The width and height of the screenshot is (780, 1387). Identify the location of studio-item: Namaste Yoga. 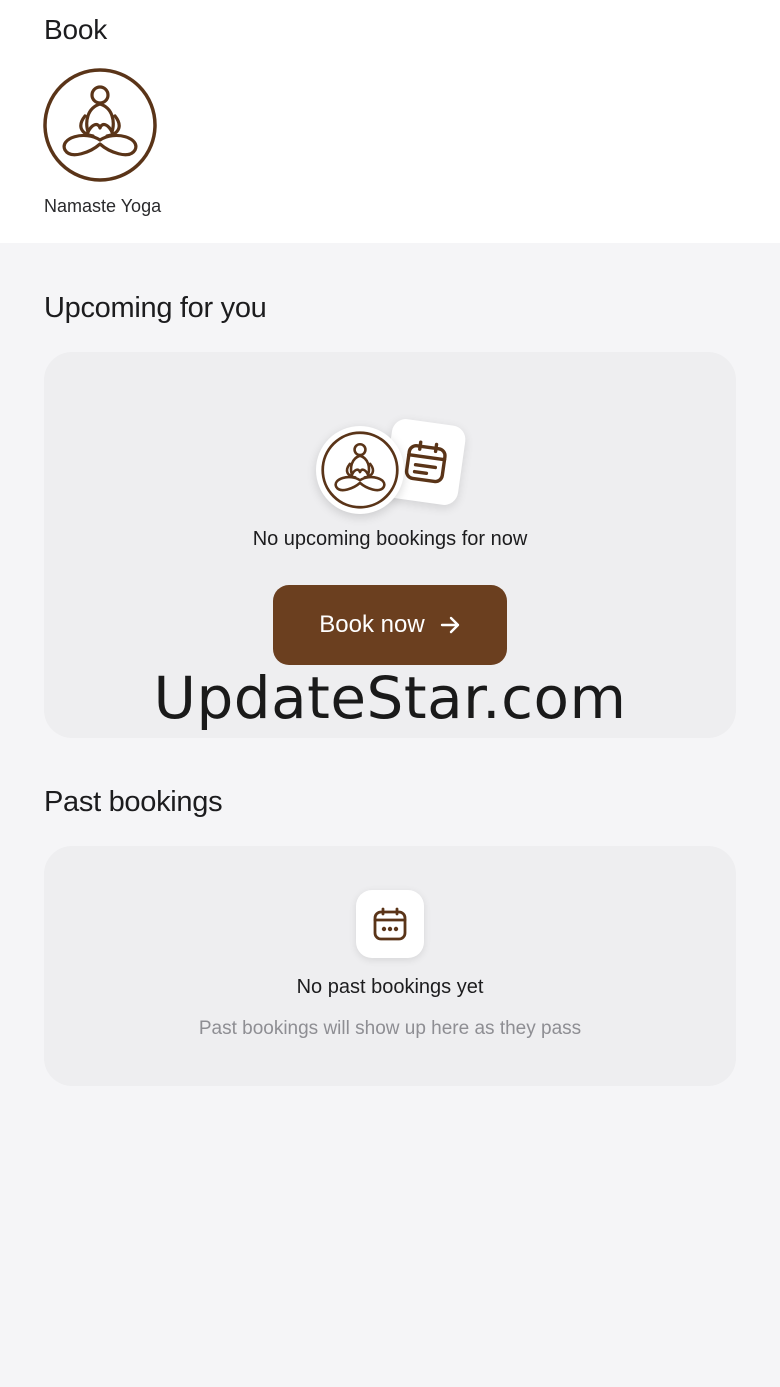
(105, 141).